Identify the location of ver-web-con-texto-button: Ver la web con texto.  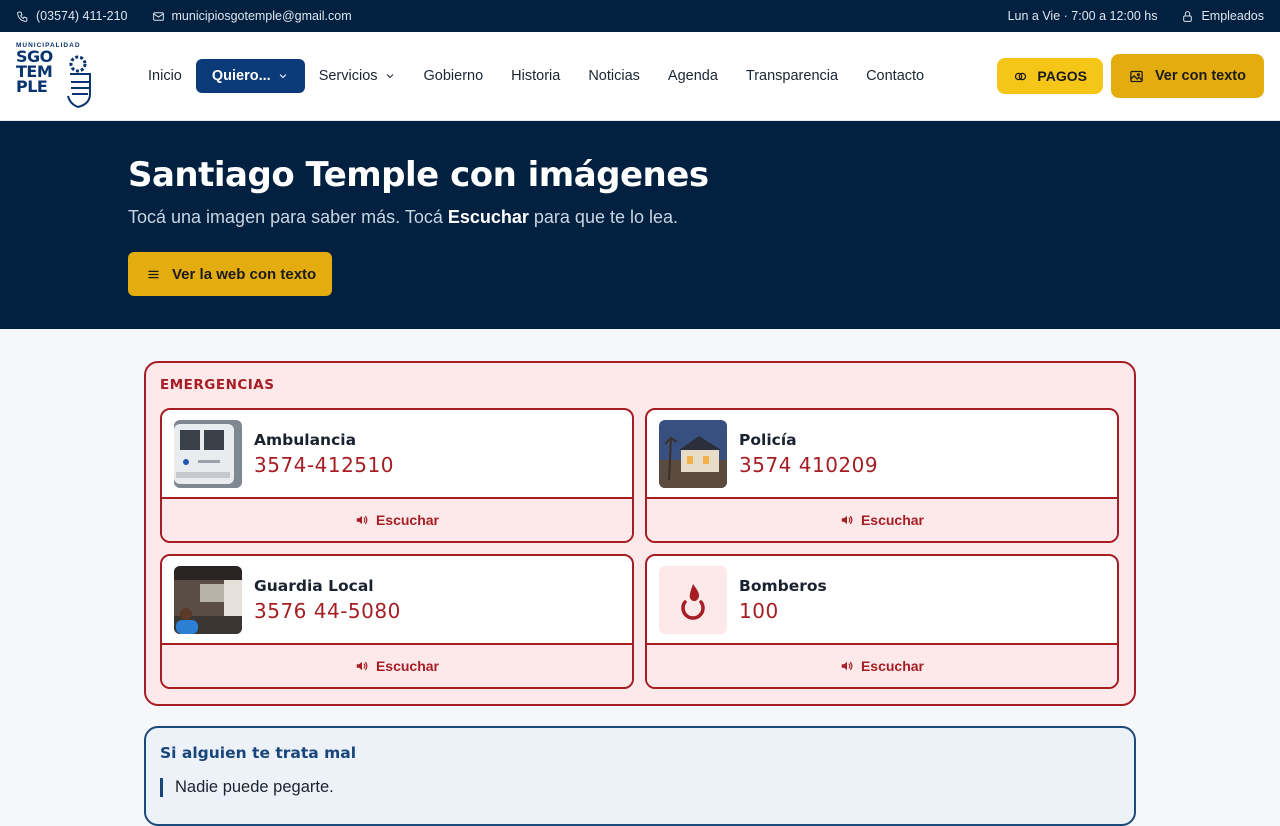
(230, 274).